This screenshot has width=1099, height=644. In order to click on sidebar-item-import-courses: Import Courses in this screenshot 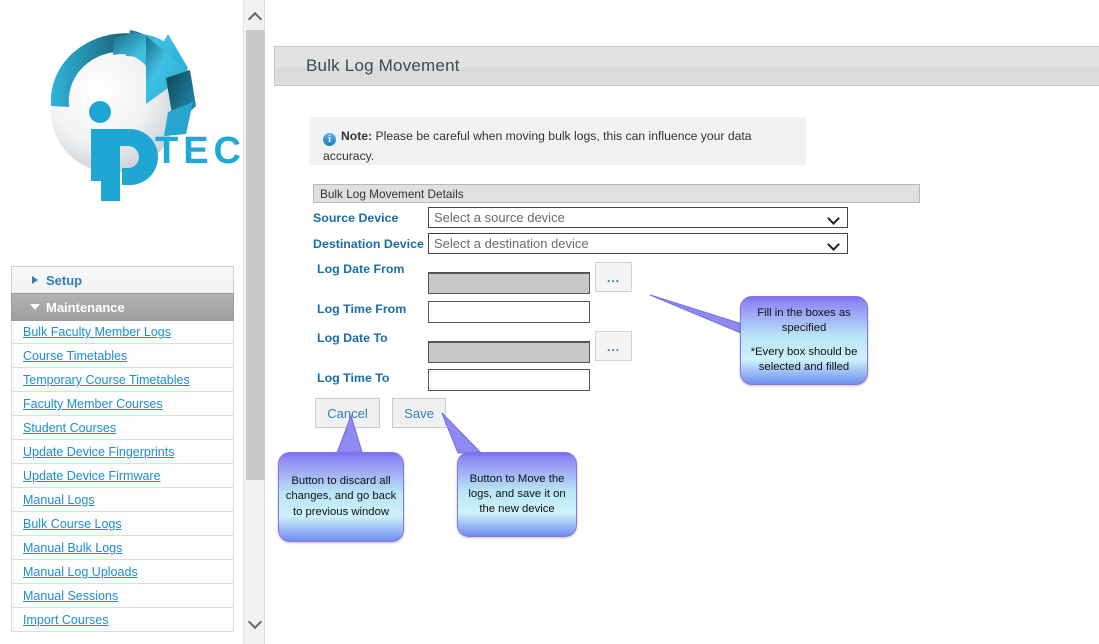, I will do `click(122, 620)`.